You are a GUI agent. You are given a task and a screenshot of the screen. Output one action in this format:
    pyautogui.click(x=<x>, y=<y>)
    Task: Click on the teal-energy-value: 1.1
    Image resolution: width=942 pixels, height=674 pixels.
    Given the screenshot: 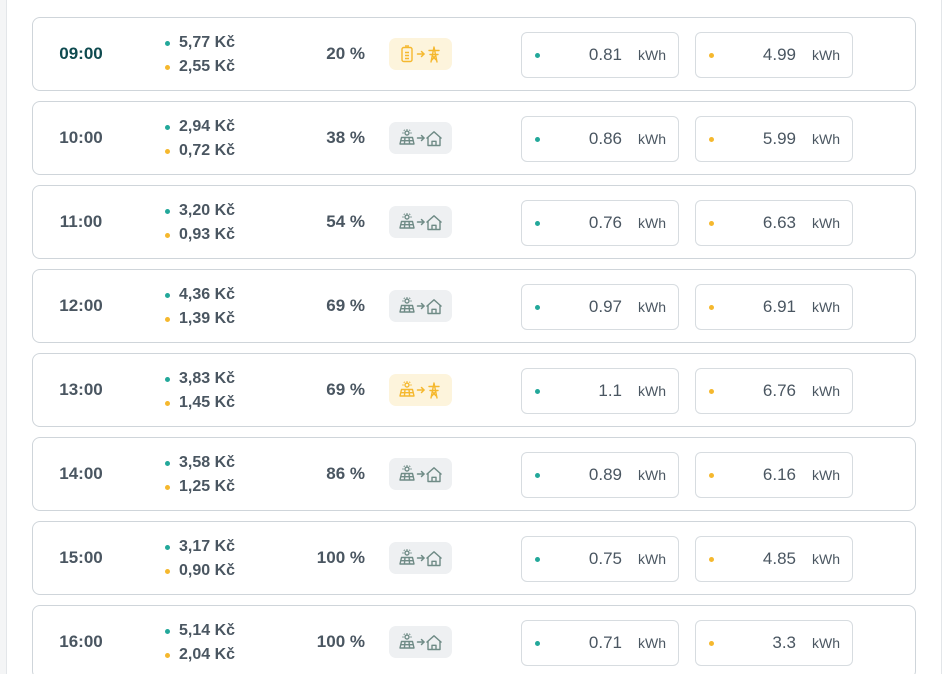 What is the action you would take?
    pyautogui.click(x=610, y=390)
    